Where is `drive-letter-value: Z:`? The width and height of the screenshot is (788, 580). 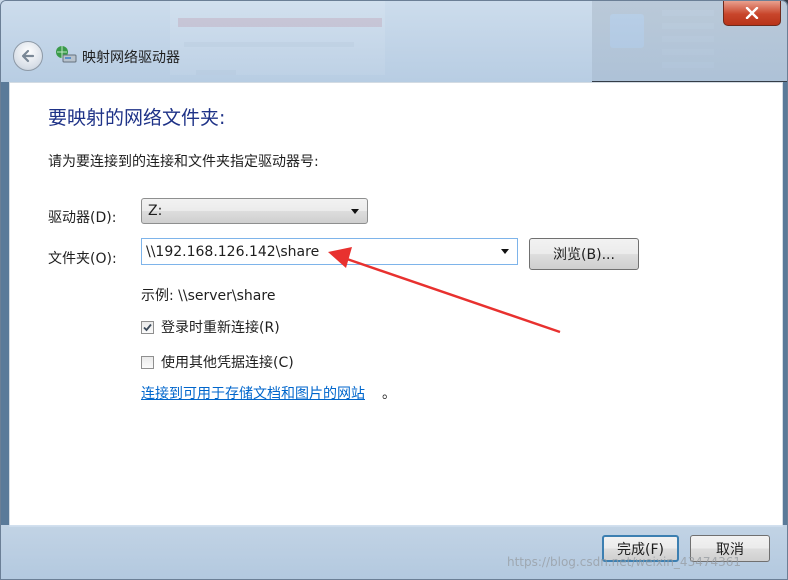 drive-letter-value: Z: is located at coordinates (155, 211).